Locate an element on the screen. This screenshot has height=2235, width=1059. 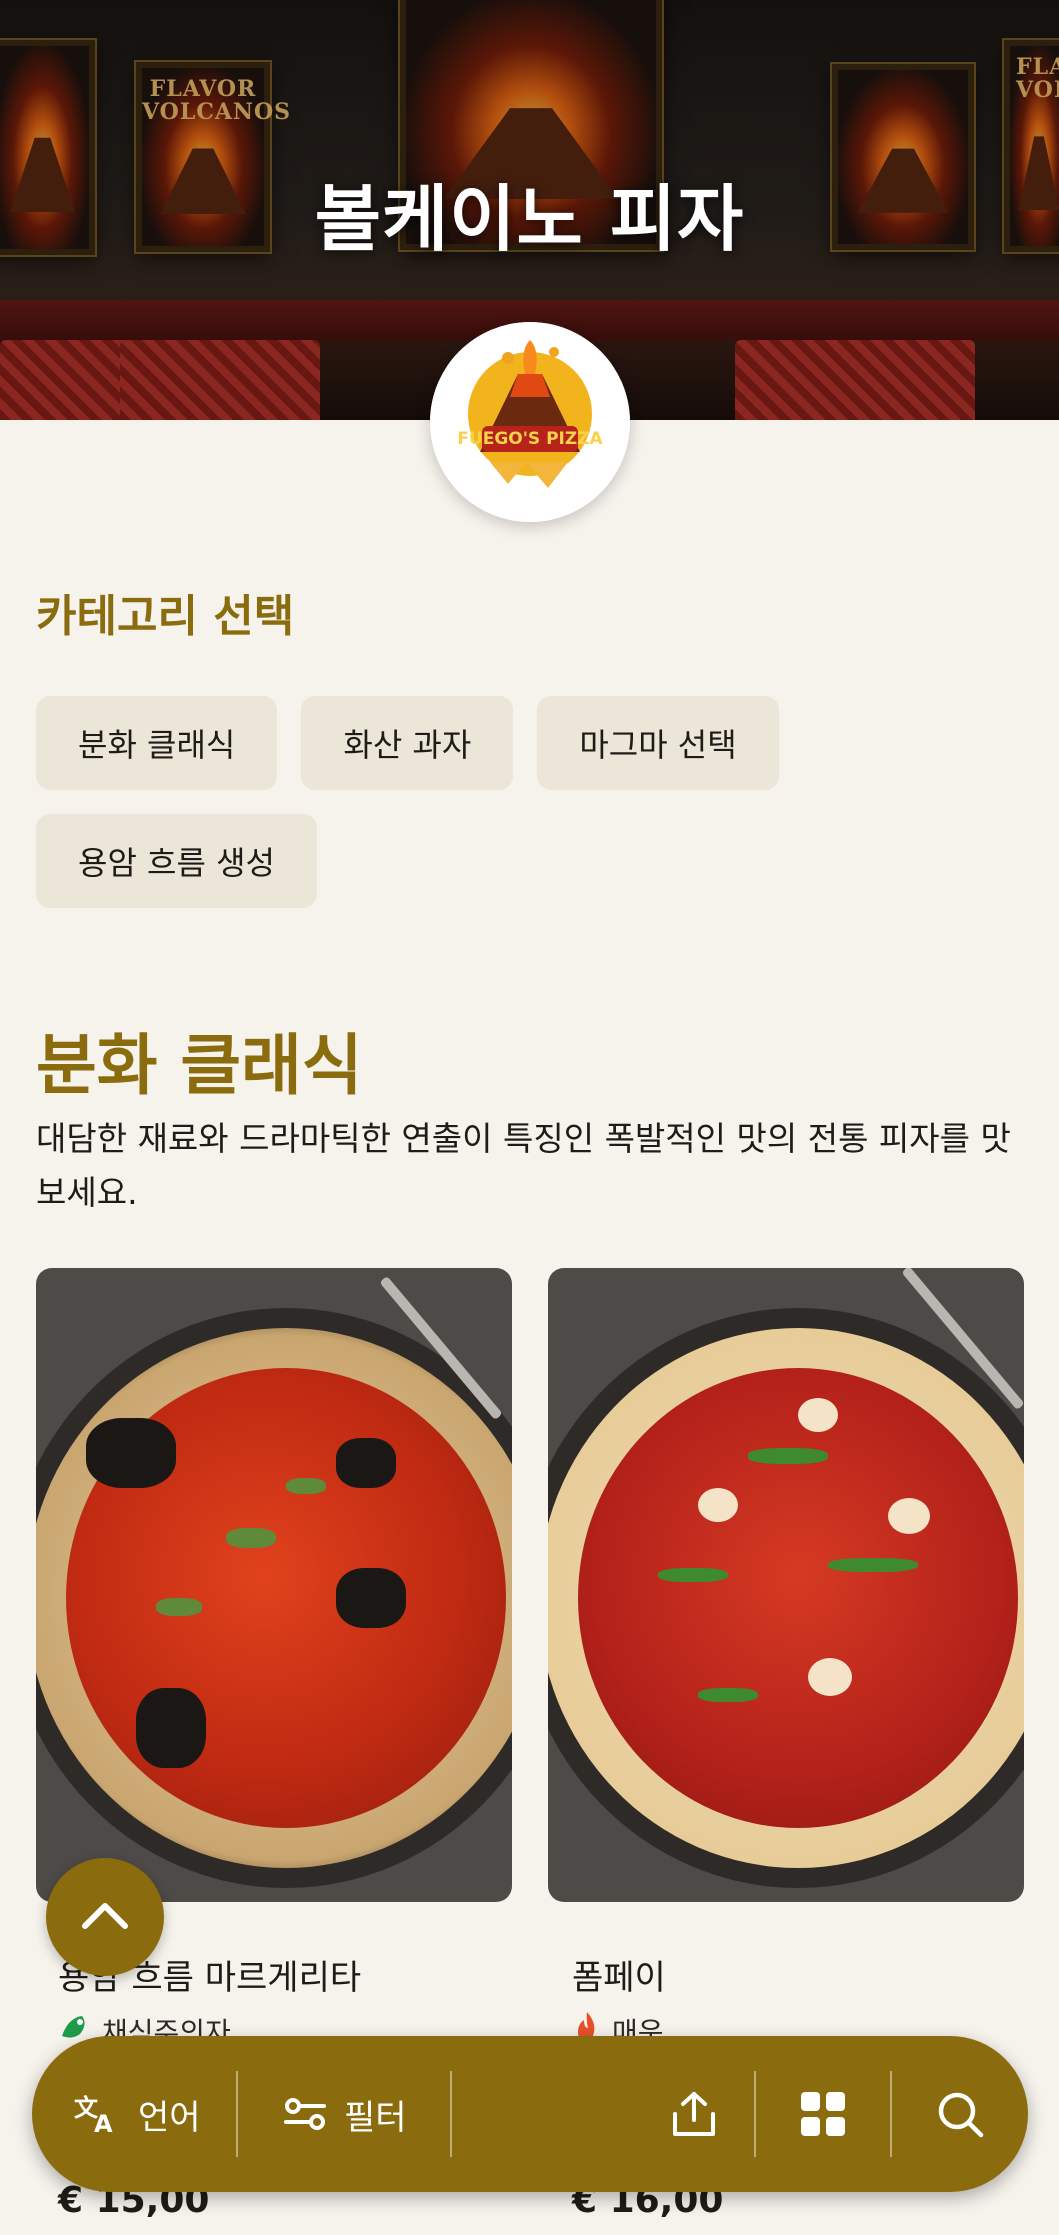
grid-view-button is located at coordinates (823, 2114).